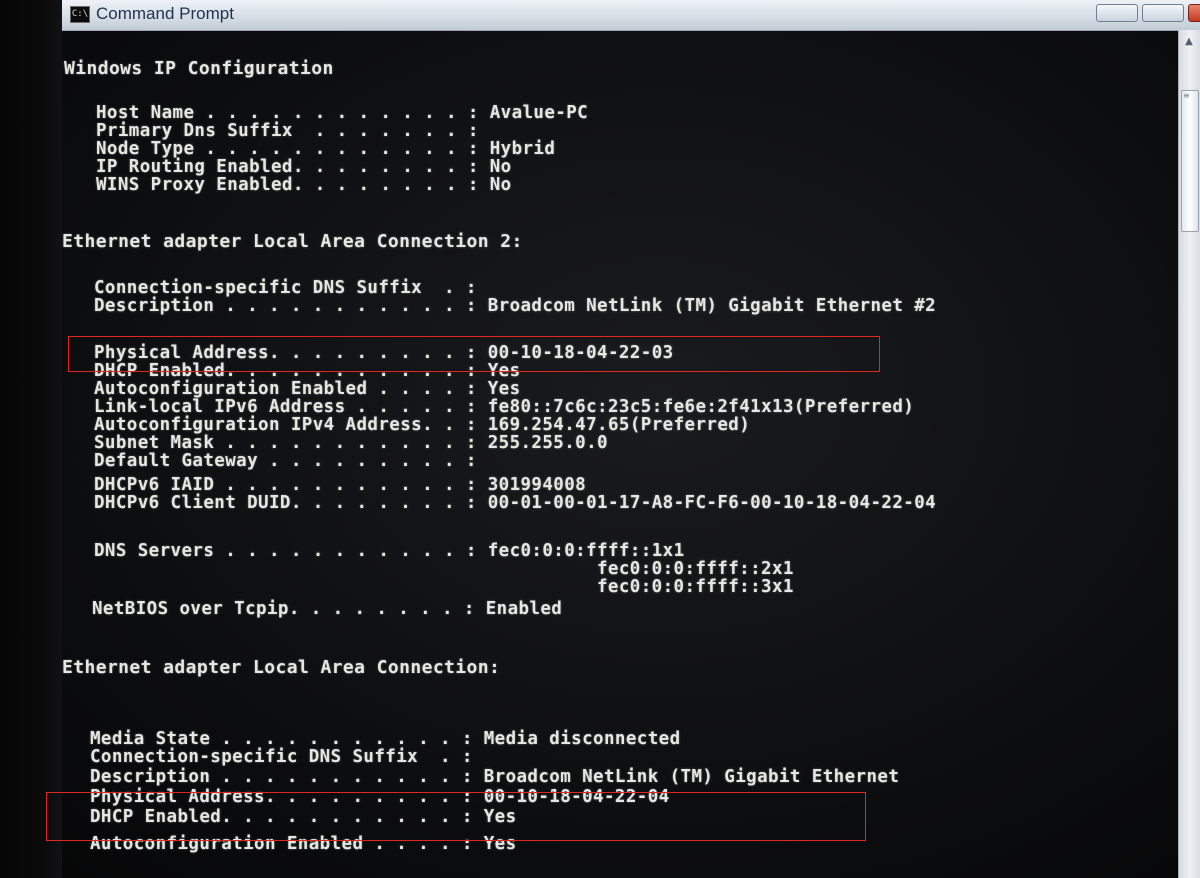  Describe the element at coordinates (31, 439) in the screenshot. I see `monitor-bezel-left` at that location.